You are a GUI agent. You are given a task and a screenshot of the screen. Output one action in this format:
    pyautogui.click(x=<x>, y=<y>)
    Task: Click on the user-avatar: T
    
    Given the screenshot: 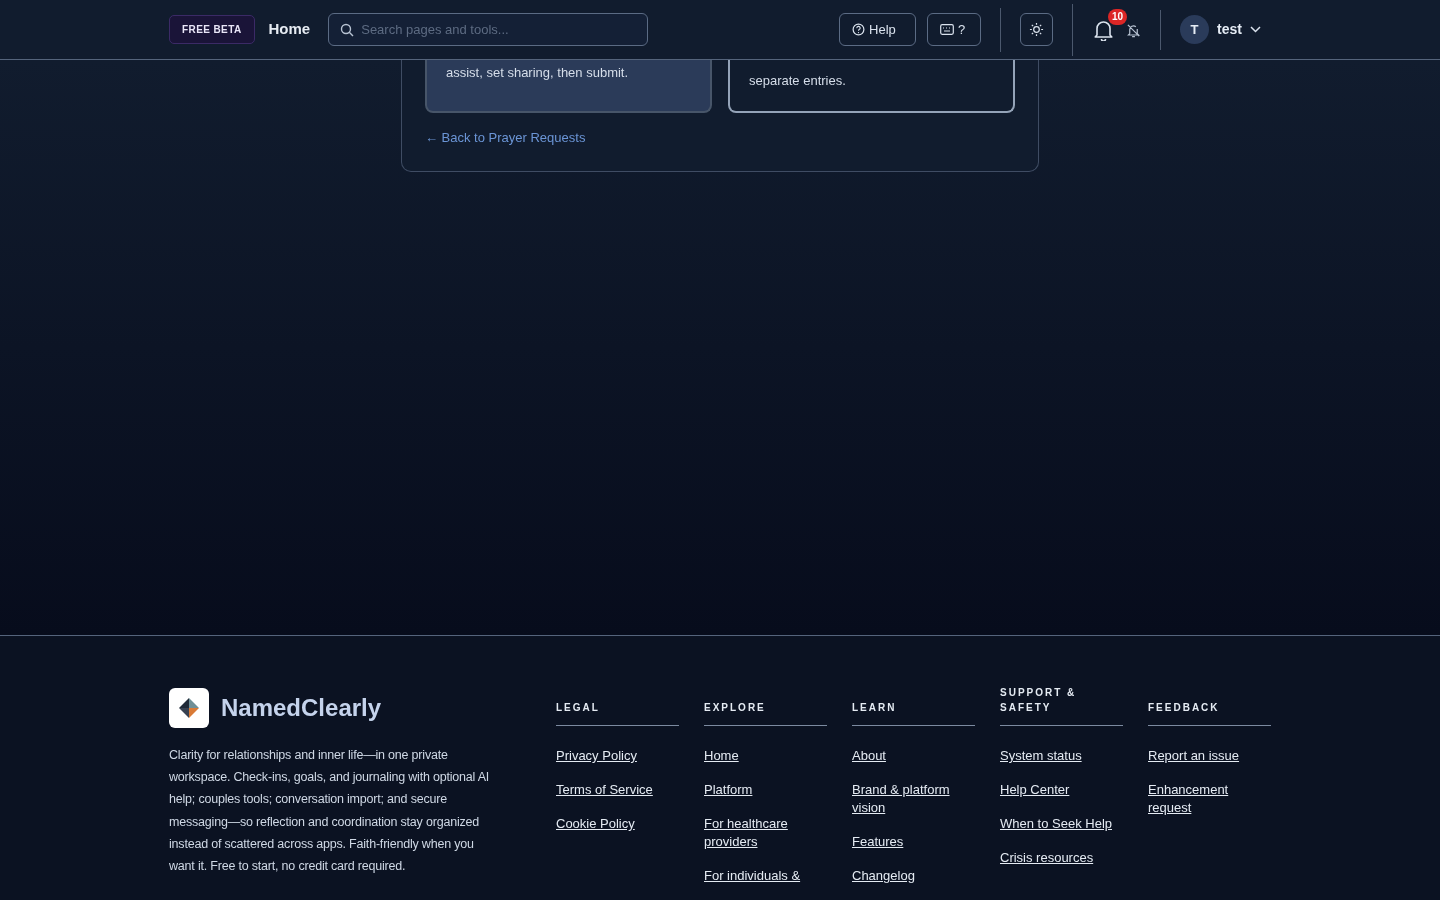 What is the action you would take?
    pyautogui.click(x=1195, y=29)
    